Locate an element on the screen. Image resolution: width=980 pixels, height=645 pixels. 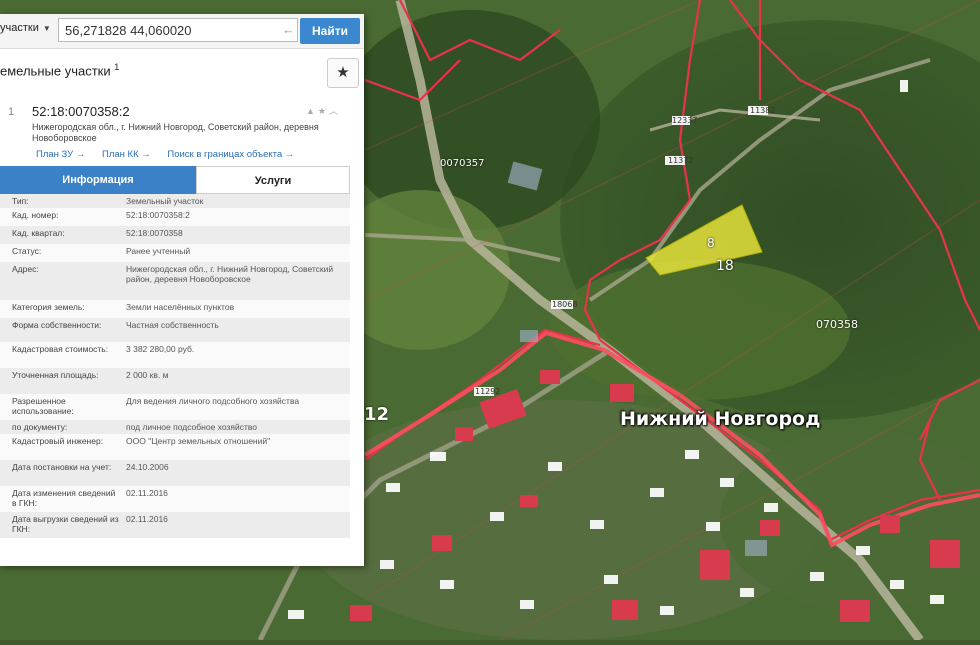
results-count: 1 is located at coordinates (117, 67).